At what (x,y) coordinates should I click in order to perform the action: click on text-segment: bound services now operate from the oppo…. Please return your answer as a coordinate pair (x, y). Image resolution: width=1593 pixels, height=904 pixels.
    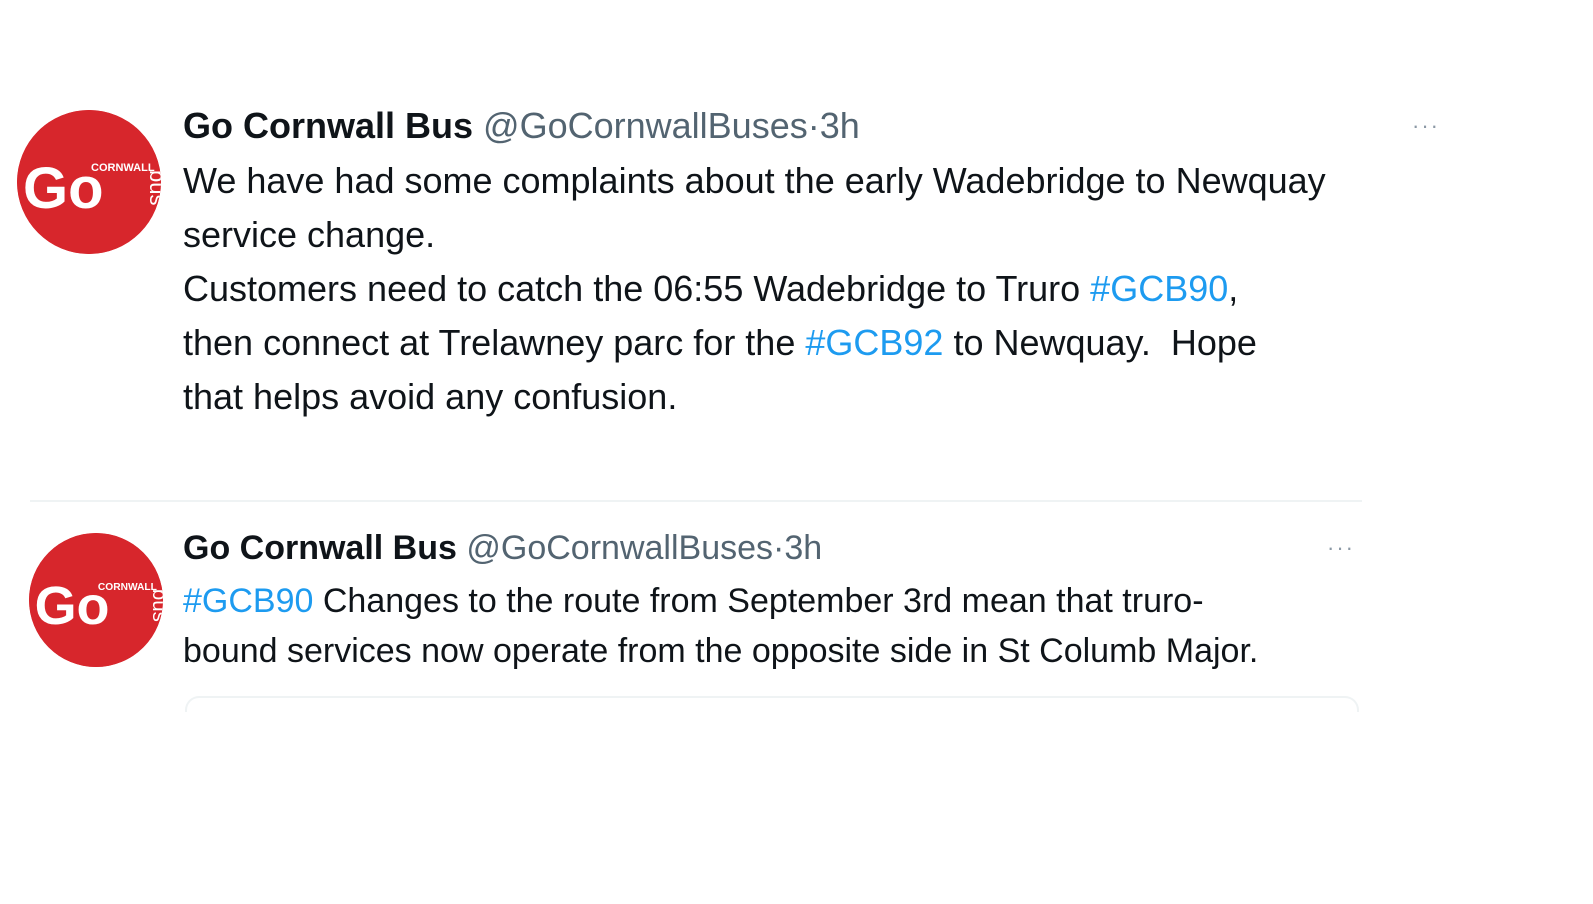
    Looking at the image, I should click on (721, 651).